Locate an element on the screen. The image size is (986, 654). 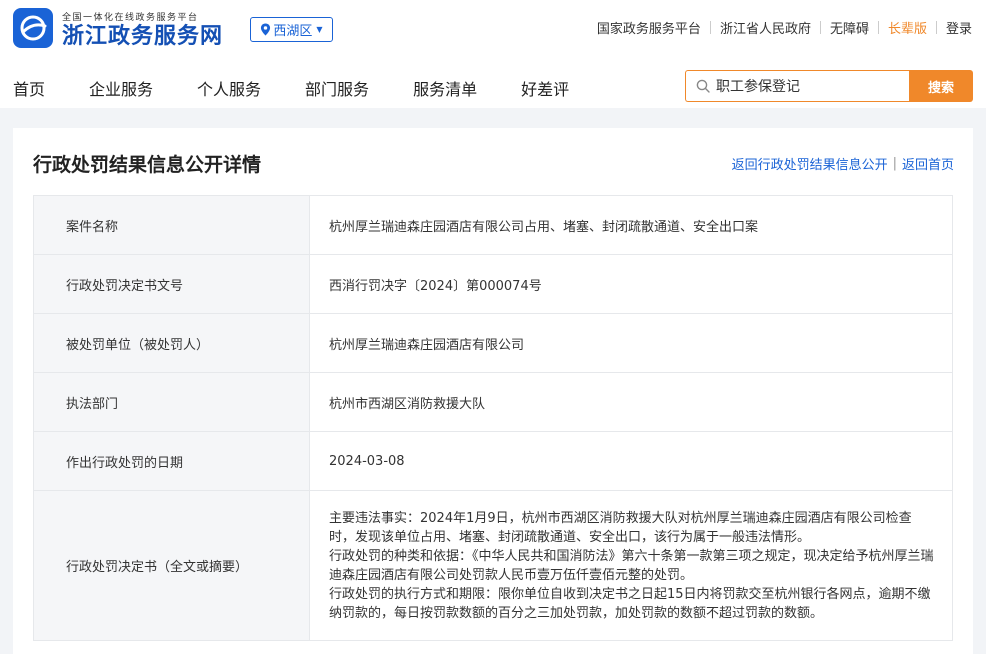
row-label-penalized-party: 被处罚单位（被处罚人） is located at coordinates (171, 343).